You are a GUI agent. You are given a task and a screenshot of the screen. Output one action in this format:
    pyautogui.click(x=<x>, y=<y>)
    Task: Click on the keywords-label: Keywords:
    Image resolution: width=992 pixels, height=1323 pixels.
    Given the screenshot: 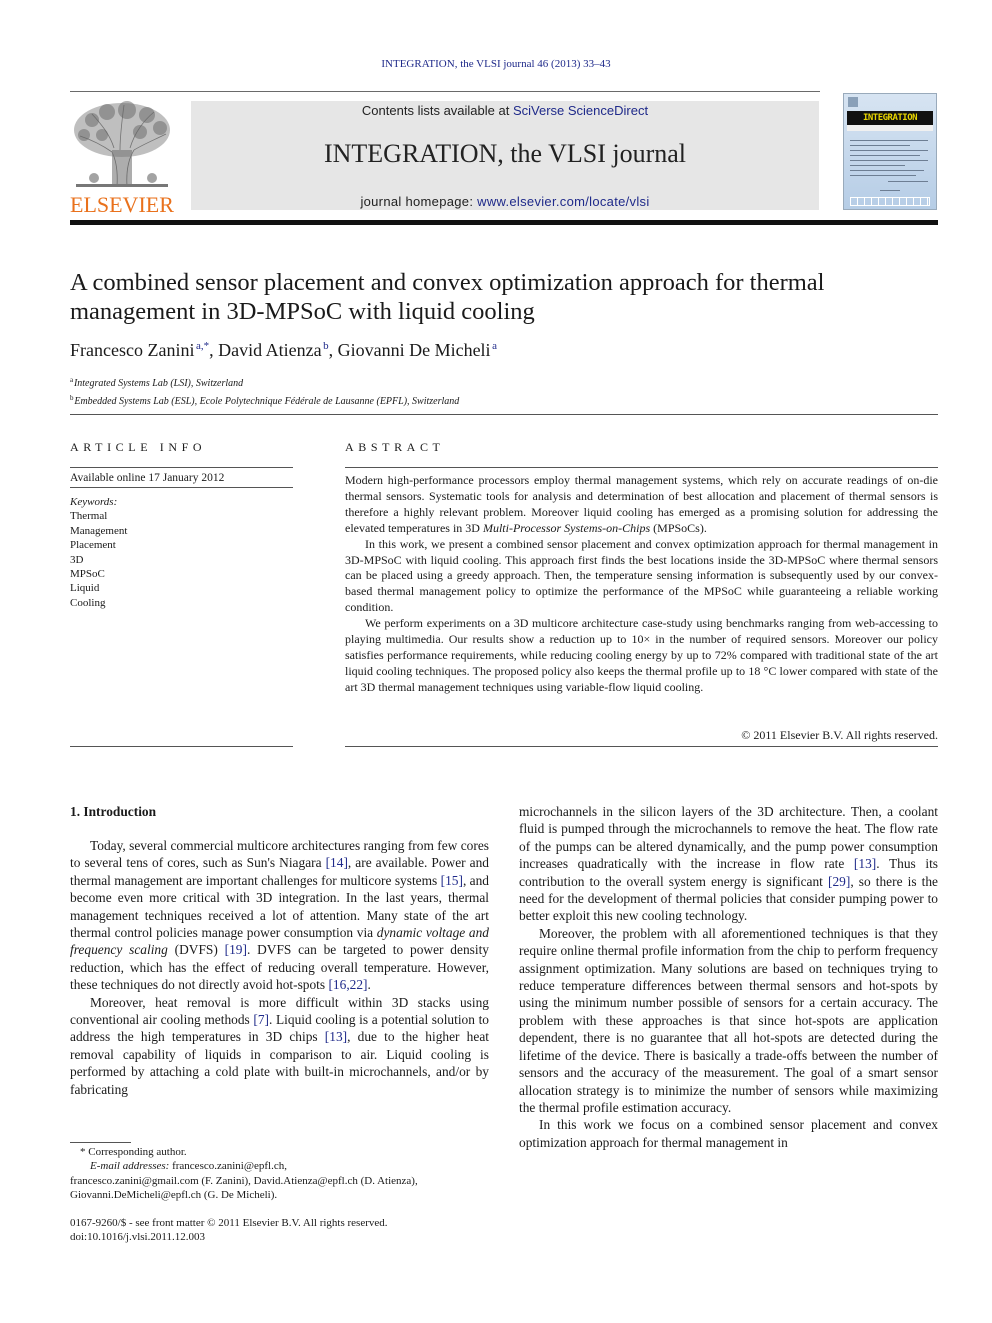 What is the action you would take?
    pyautogui.click(x=94, y=502)
    